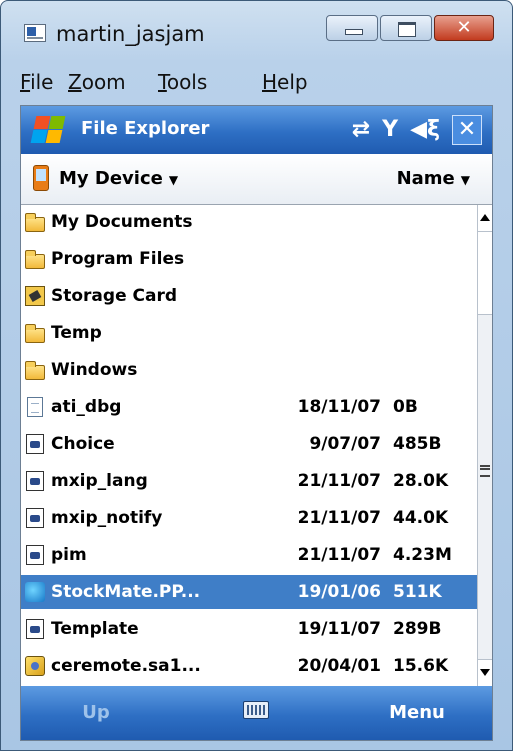  Describe the element at coordinates (249, 629) in the screenshot. I see `list-item: Template 19/11/07 289B` at that location.